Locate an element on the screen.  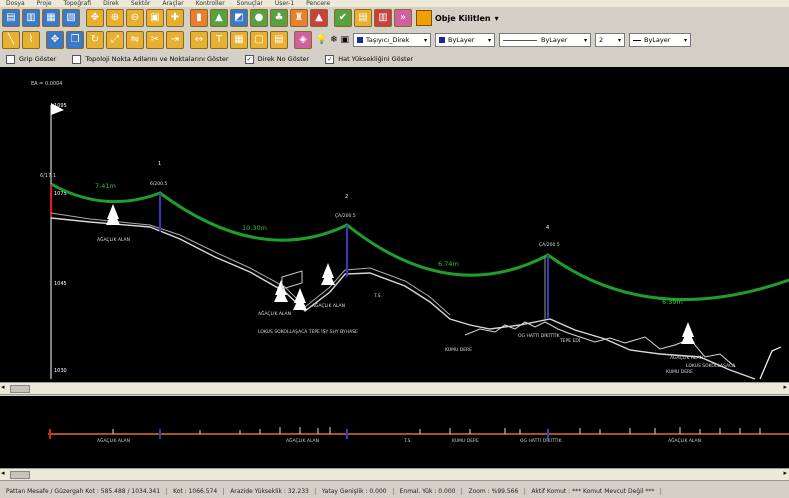
status-active-command: Aktif Komut : *** Komut Mevcut Değil *** is located at coordinates (593, 491).